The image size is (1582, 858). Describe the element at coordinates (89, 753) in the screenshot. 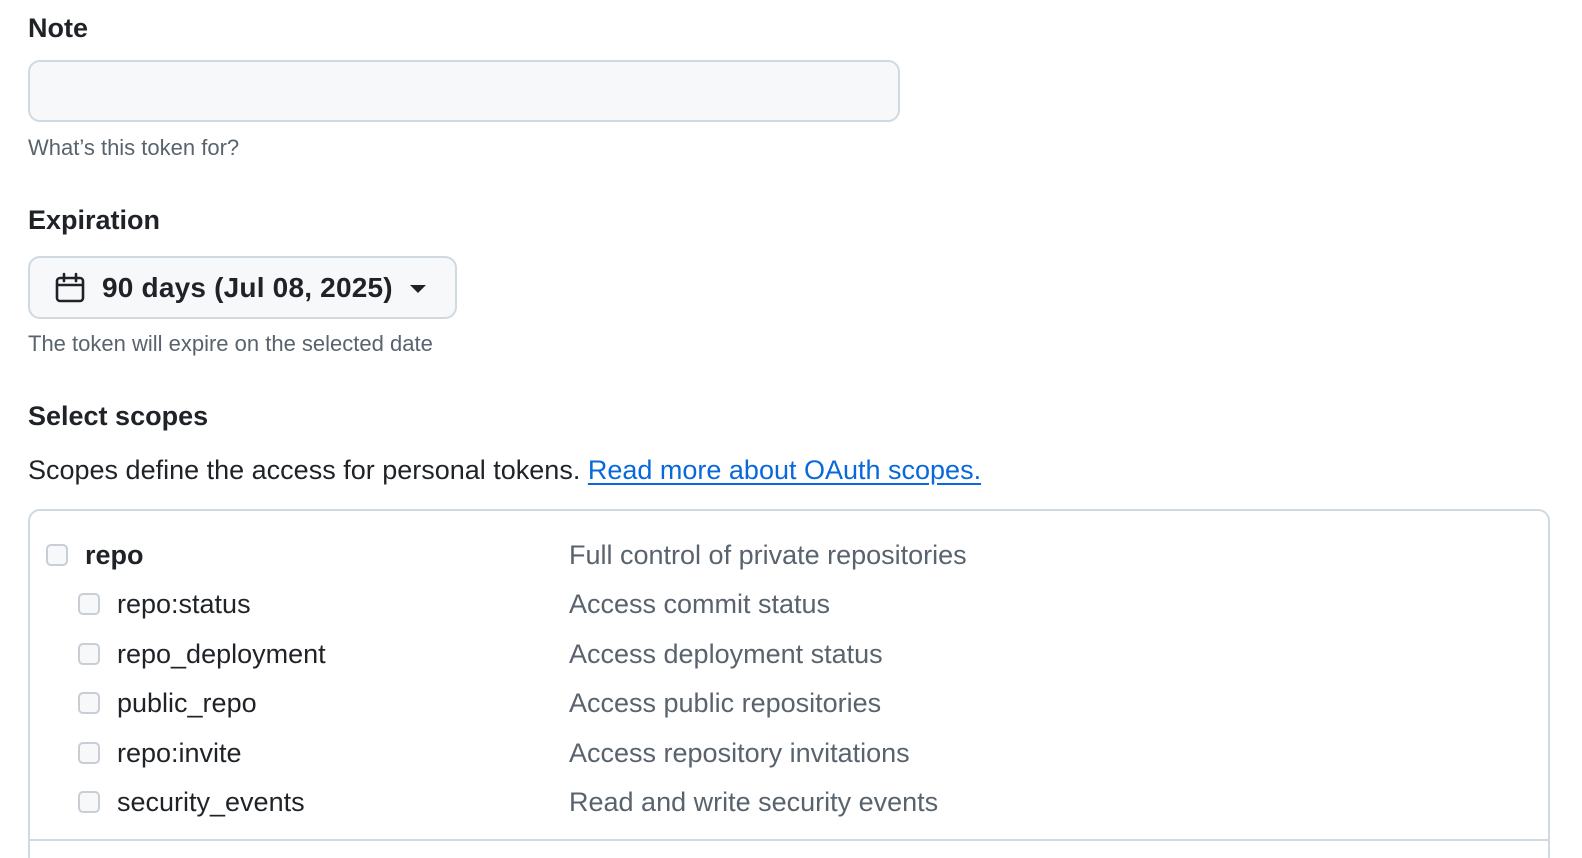

I see `scope-checkbox-repo-invite` at that location.